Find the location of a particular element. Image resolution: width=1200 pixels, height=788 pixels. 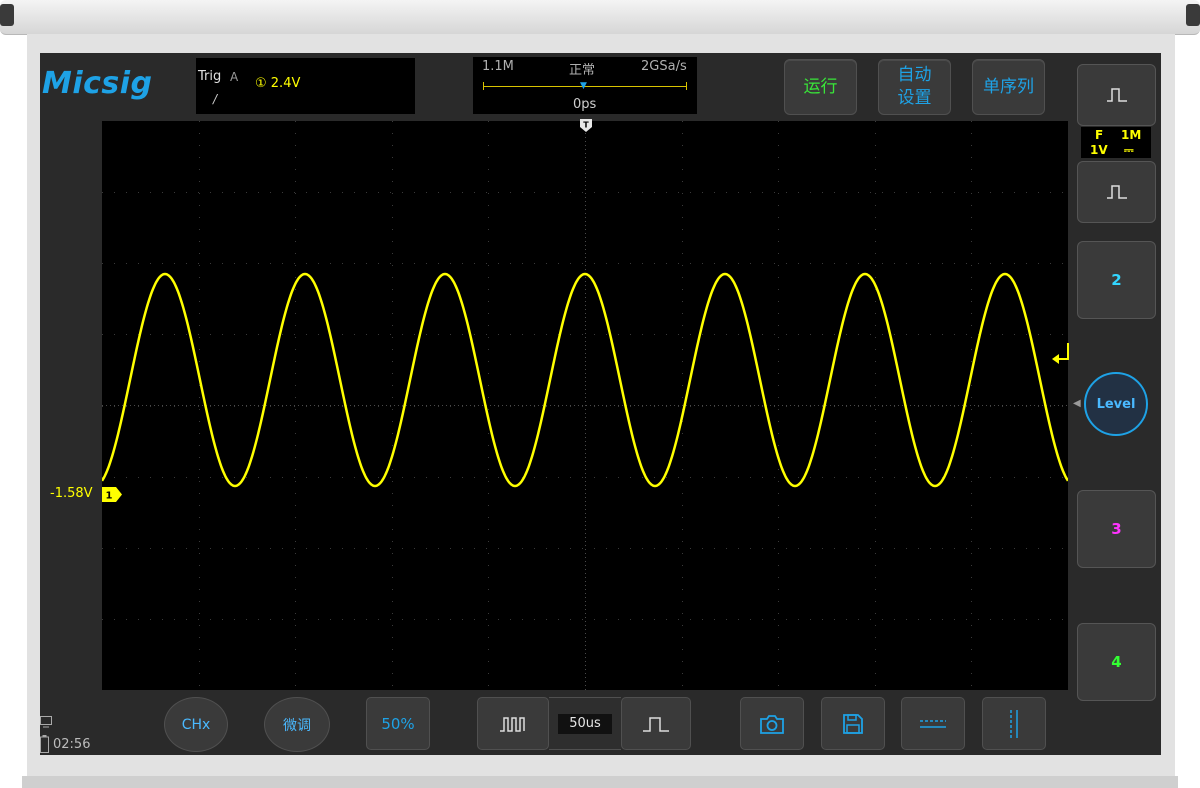

channel1-offset-label: -1.58V is located at coordinates (71, 493).